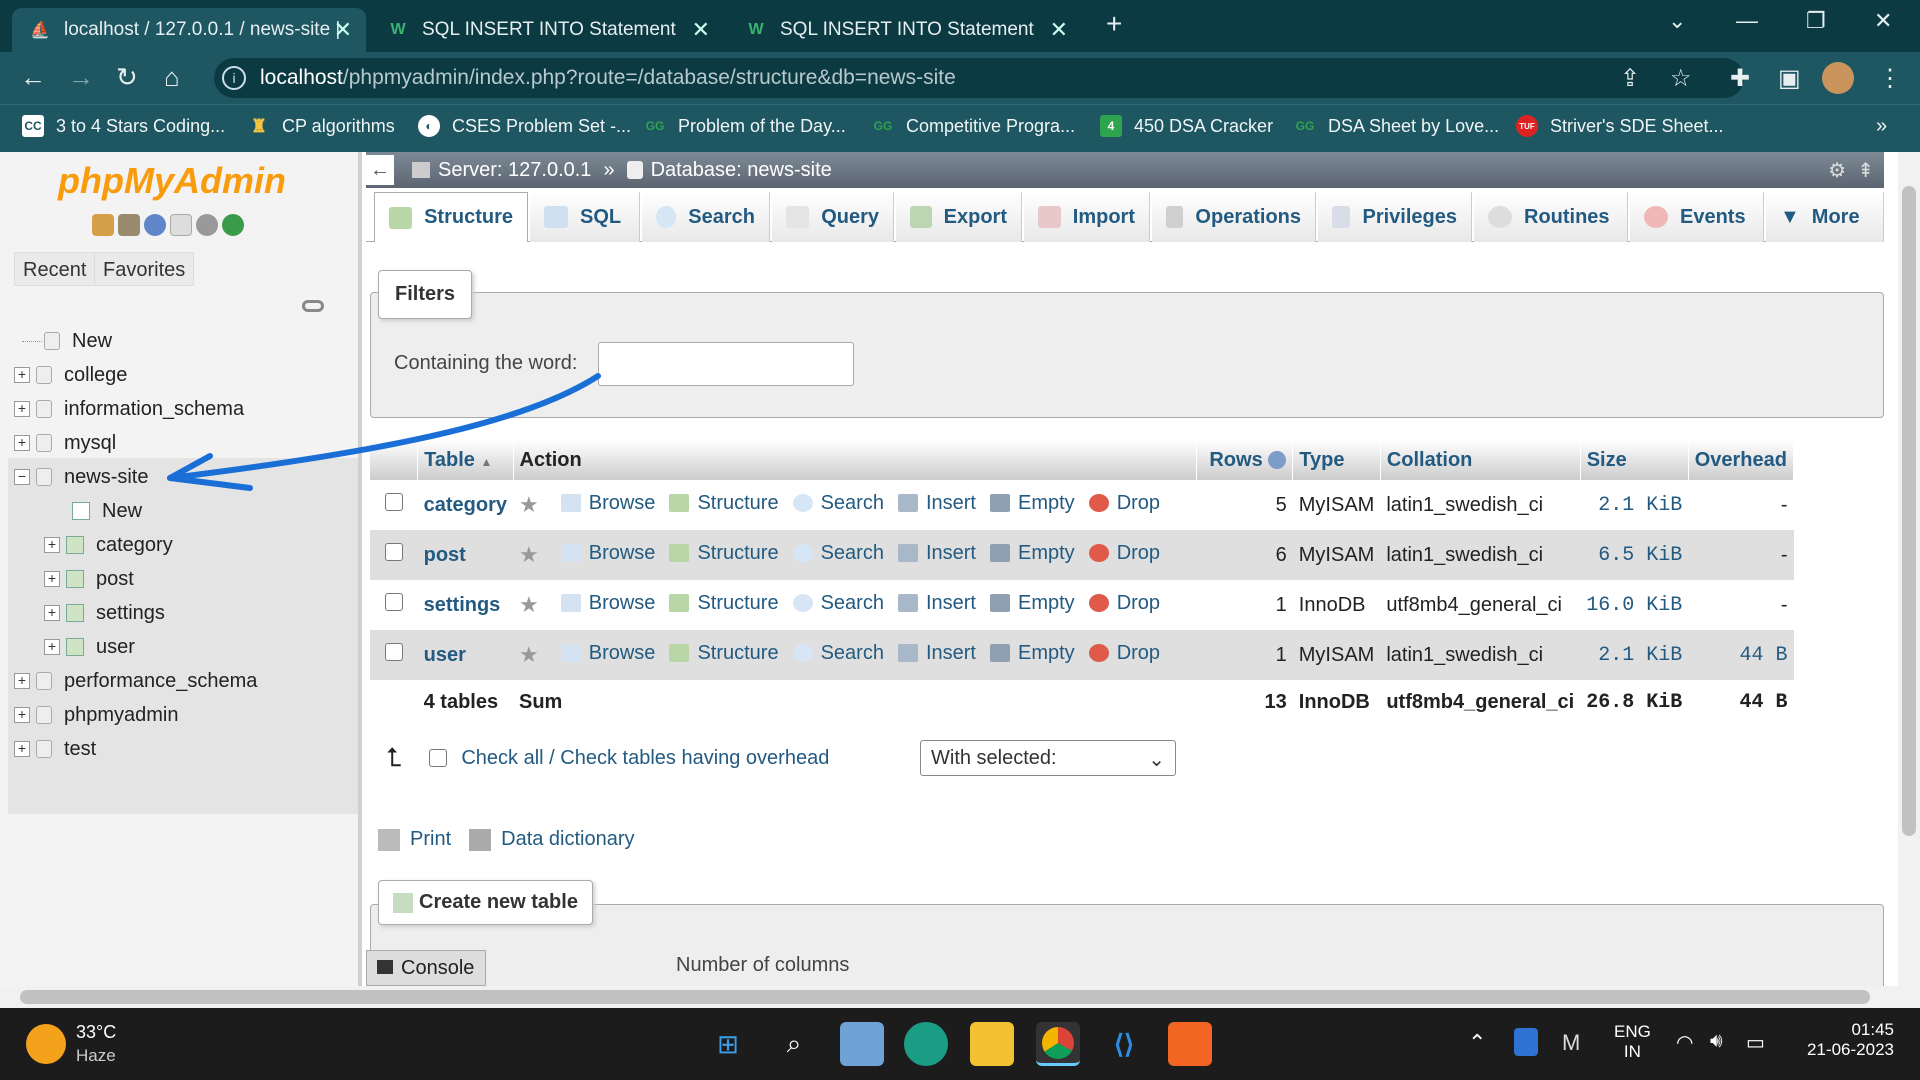 The height and width of the screenshot is (1080, 1920). What do you see at coordinates (1789, 78) in the screenshot?
I see `side-panel-icon: ▣` at bounding box center [1789, 78].